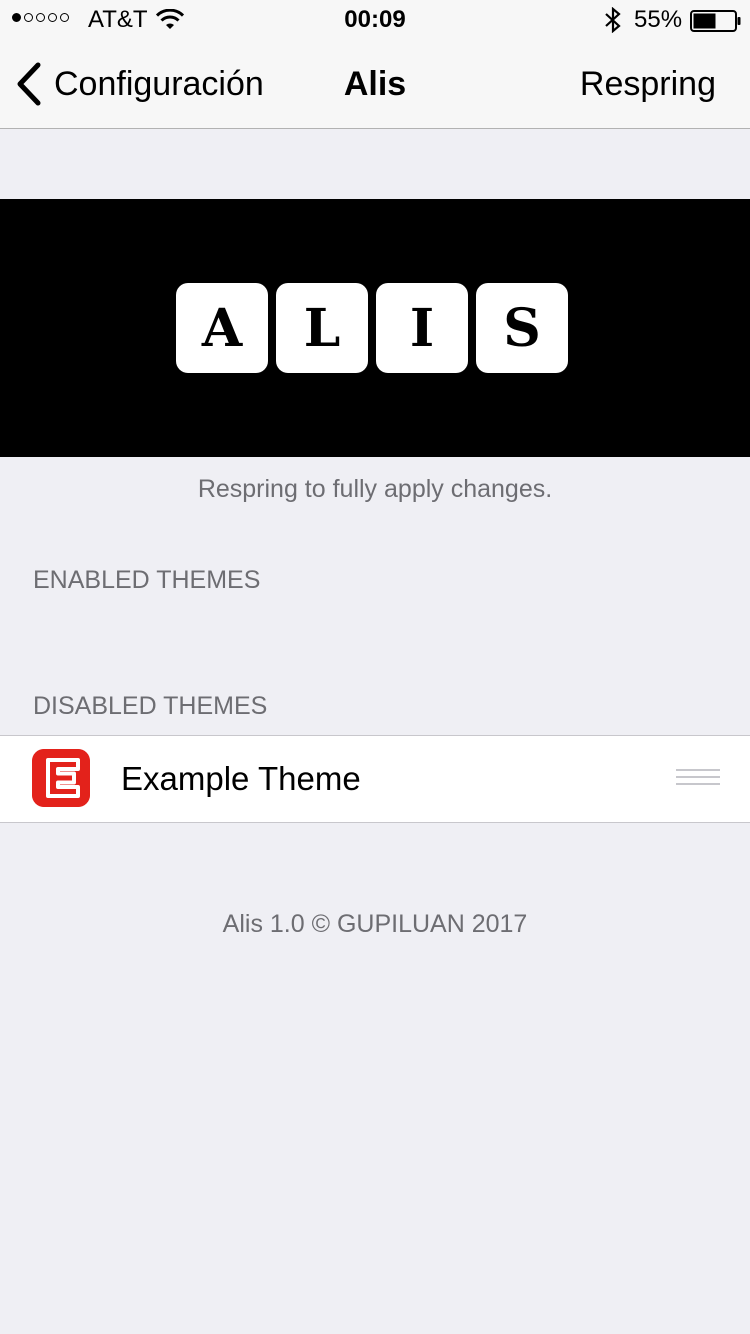 This screenshot has height=1334, width=750. I want to click on logo-tile-s: S, so click(522, 328).